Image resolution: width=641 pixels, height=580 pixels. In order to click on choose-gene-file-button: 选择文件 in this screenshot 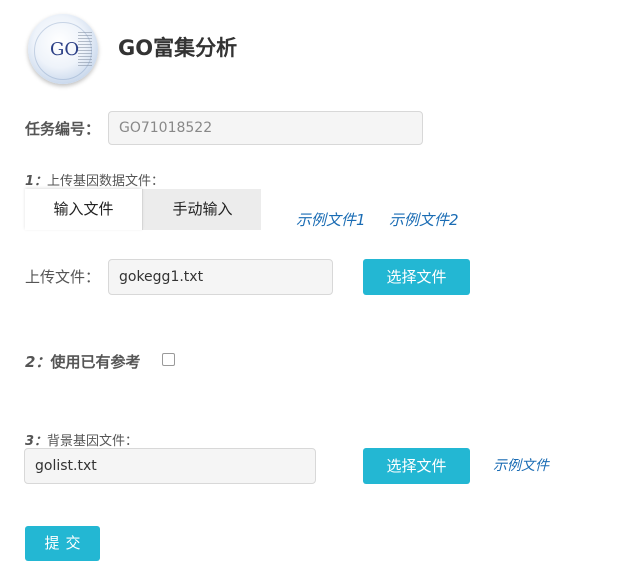, I will do `click(416, 277)`.